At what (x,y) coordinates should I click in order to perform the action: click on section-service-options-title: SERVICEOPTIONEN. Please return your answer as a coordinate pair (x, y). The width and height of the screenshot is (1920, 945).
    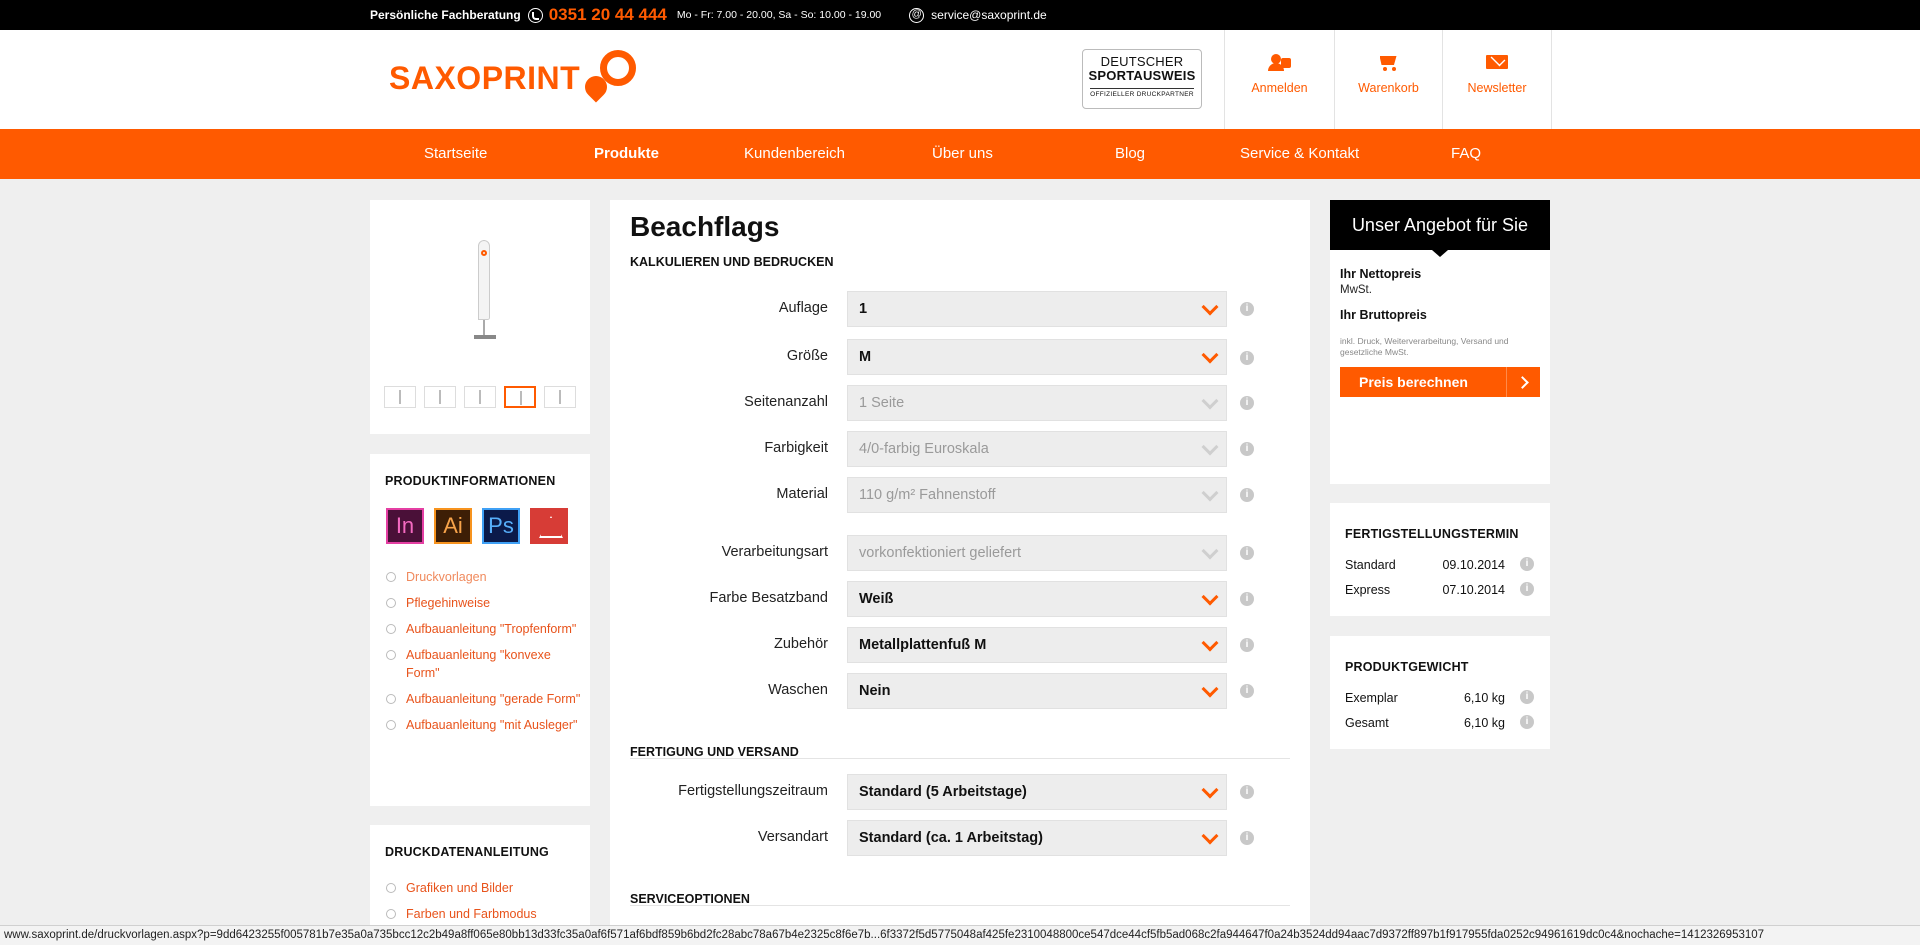
    Looking at the image, I should click on (690, 899).